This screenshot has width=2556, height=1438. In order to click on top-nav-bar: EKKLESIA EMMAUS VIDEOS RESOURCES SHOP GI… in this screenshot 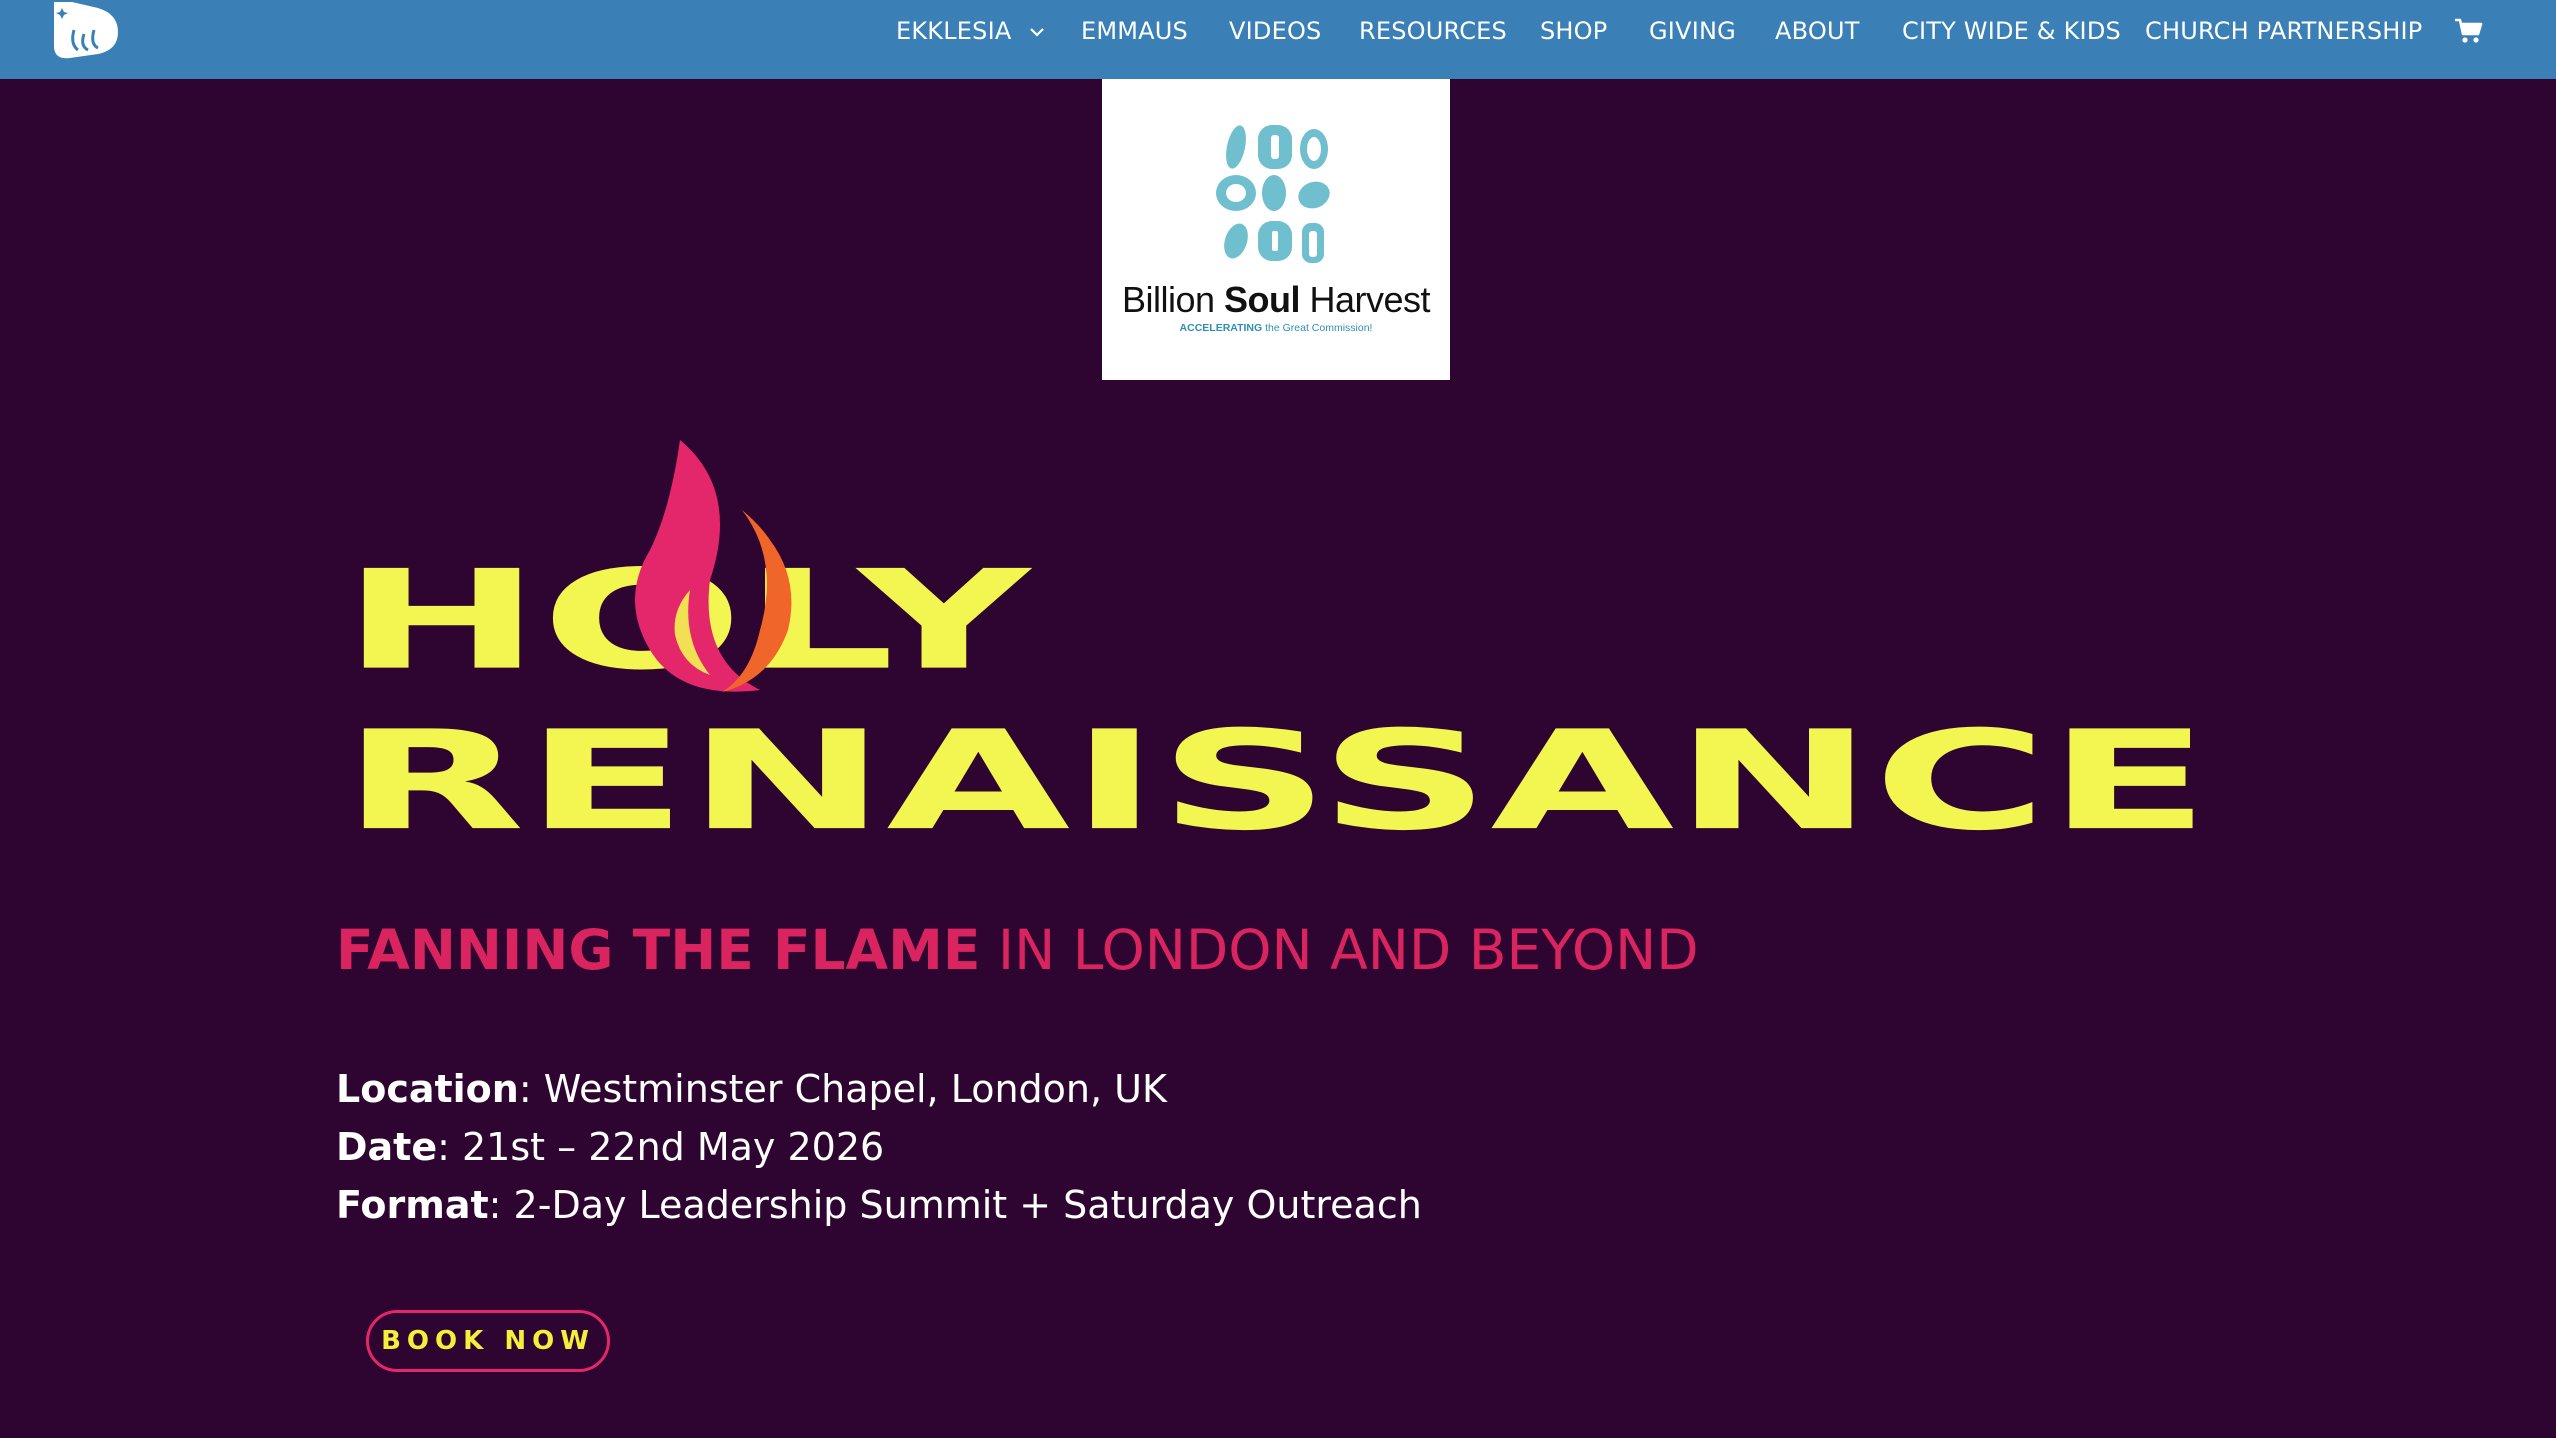, I will do `click(1278, 39)`.